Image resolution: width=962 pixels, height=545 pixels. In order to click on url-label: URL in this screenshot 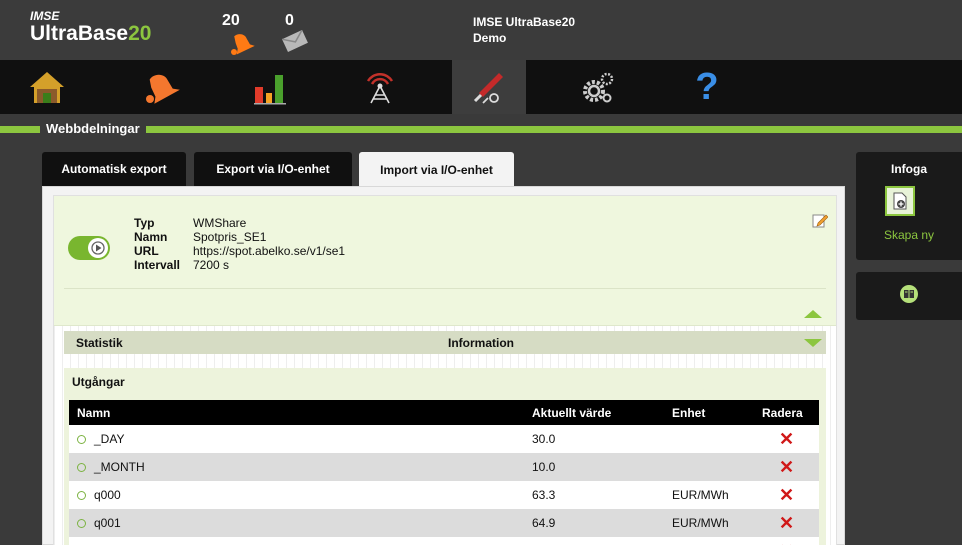, I will do `click(146, 251)`.